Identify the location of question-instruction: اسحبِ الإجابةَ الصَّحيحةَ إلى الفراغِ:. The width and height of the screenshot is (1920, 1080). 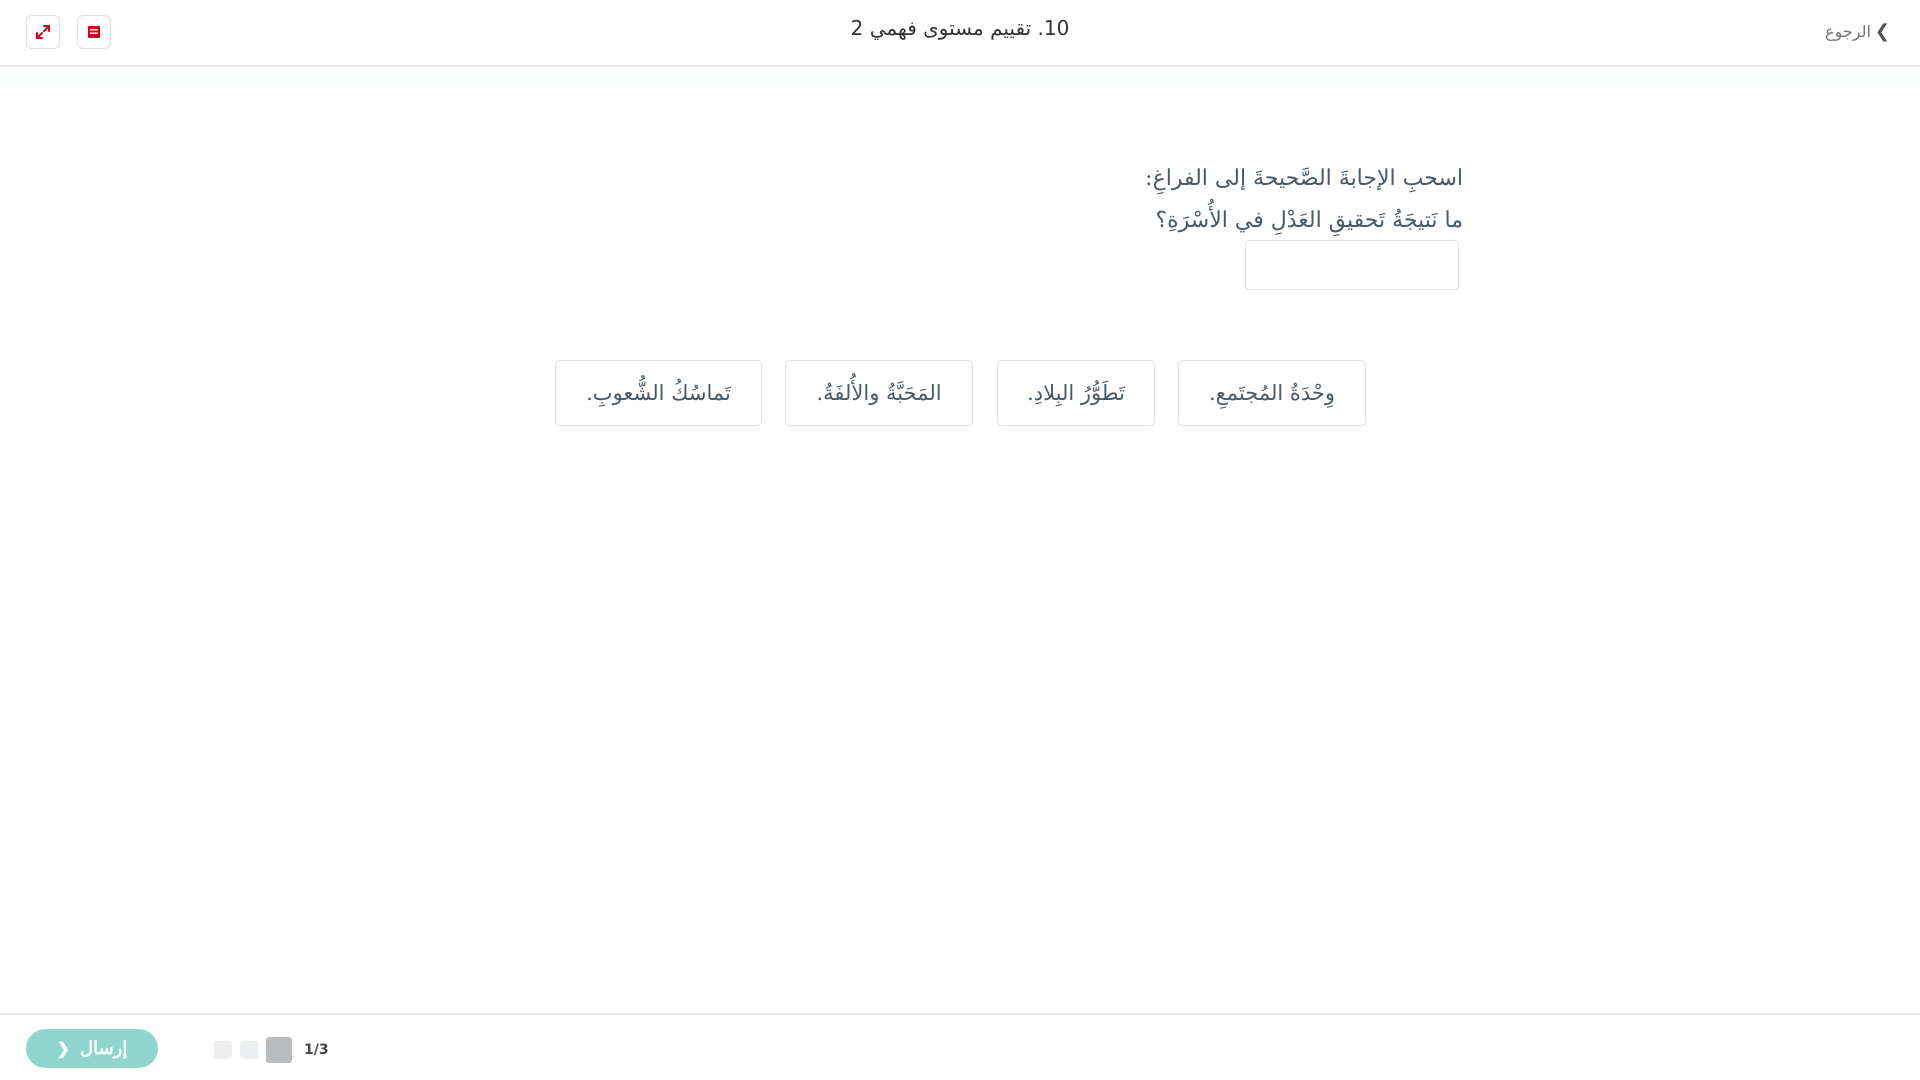
(1304, 178).